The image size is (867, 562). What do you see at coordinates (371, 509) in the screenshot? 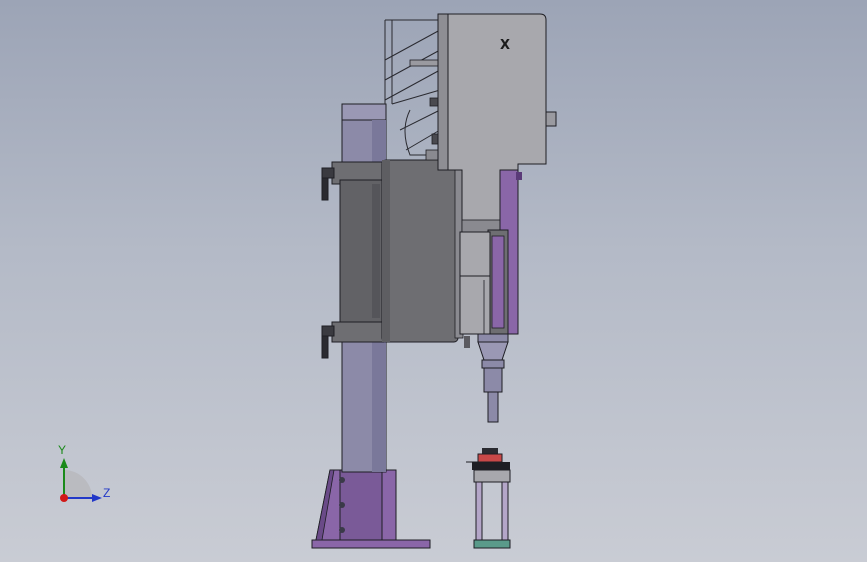
I see `column-base` at bounding box center [371, 509].